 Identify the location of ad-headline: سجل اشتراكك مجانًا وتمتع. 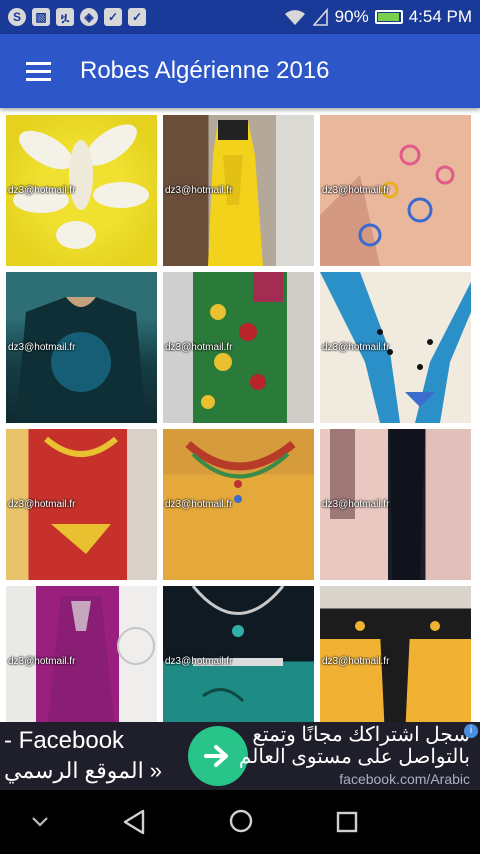
(361, 735).